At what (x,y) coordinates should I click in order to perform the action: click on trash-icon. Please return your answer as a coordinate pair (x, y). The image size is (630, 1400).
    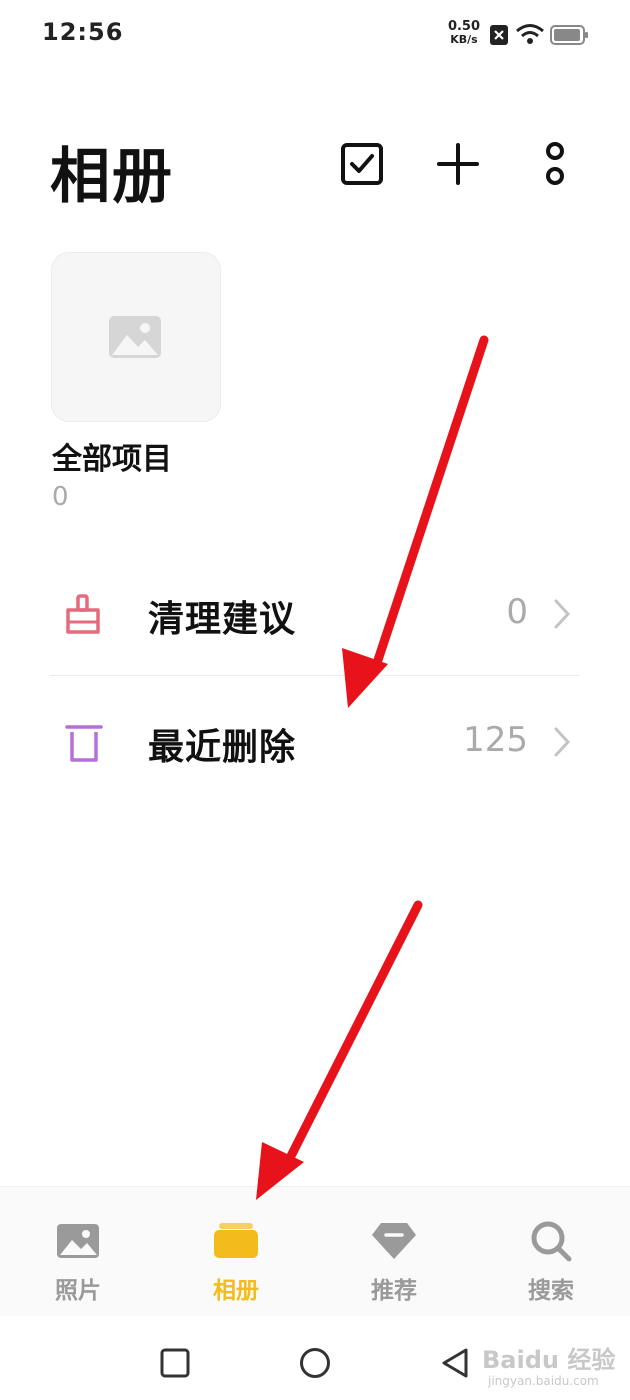
    Looking at the image, I should click on (84, 743).